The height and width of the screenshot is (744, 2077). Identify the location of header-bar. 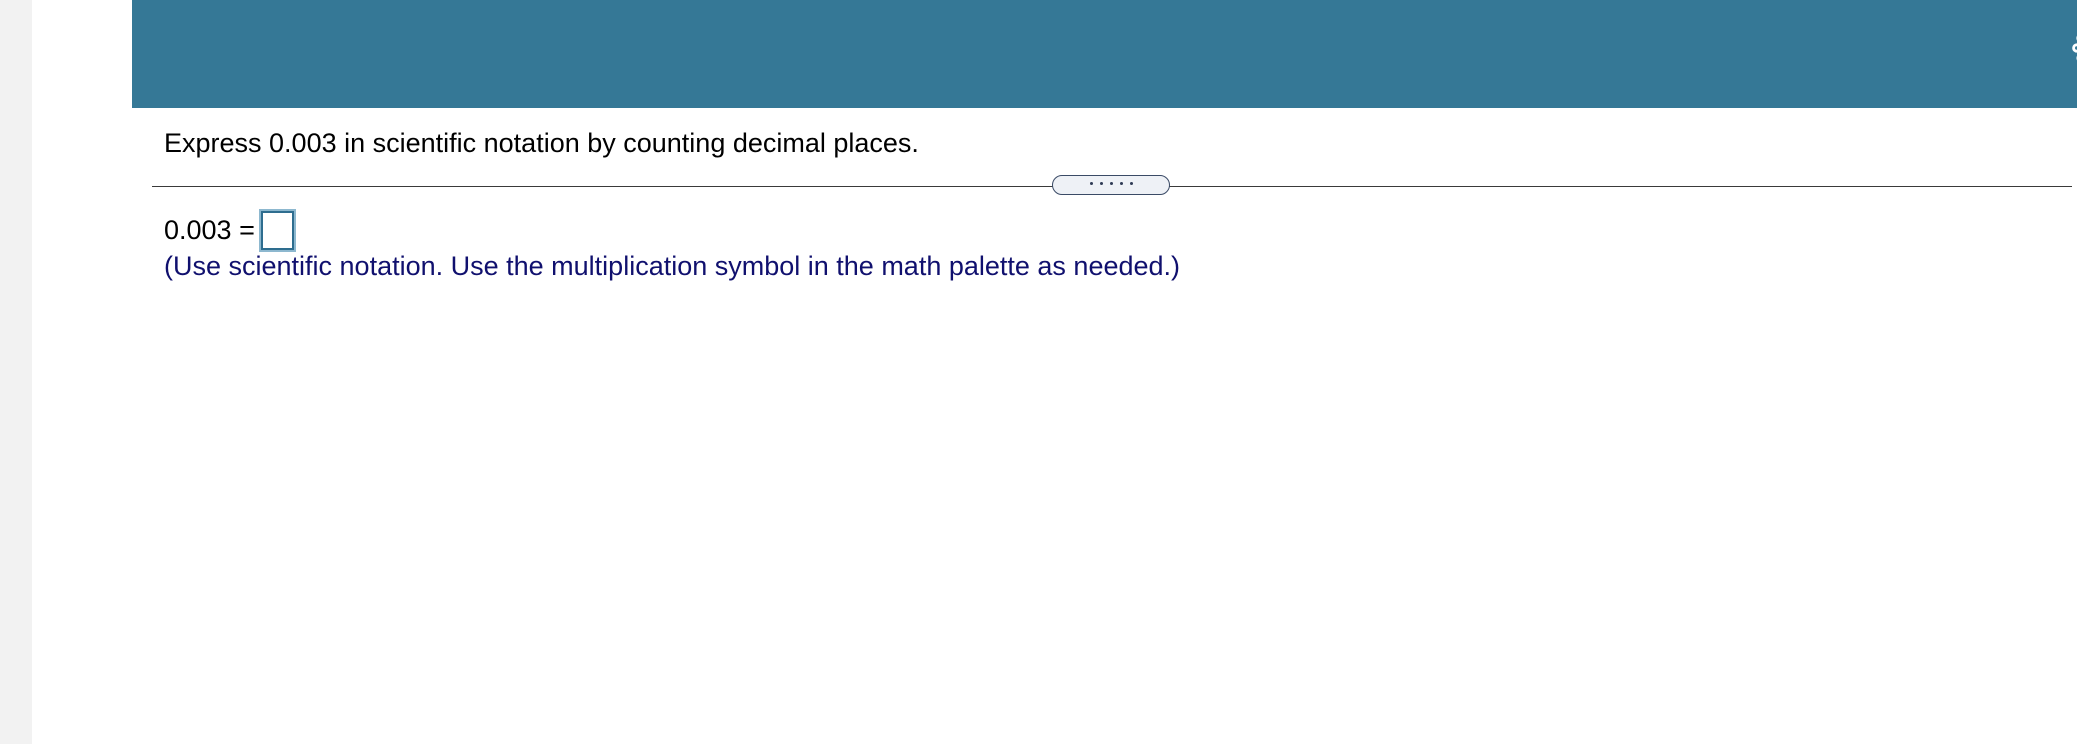
(1104, 54).